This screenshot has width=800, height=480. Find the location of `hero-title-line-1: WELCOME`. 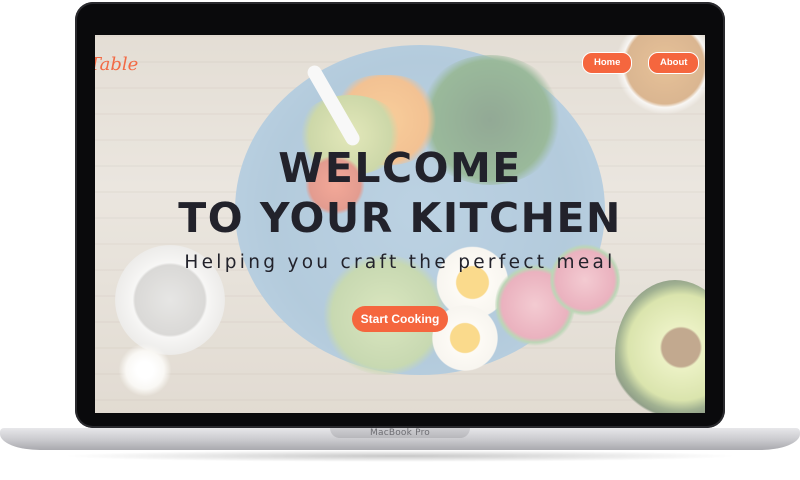

hero-title-line-1: WELCOME is located at coordinates (400, 168).